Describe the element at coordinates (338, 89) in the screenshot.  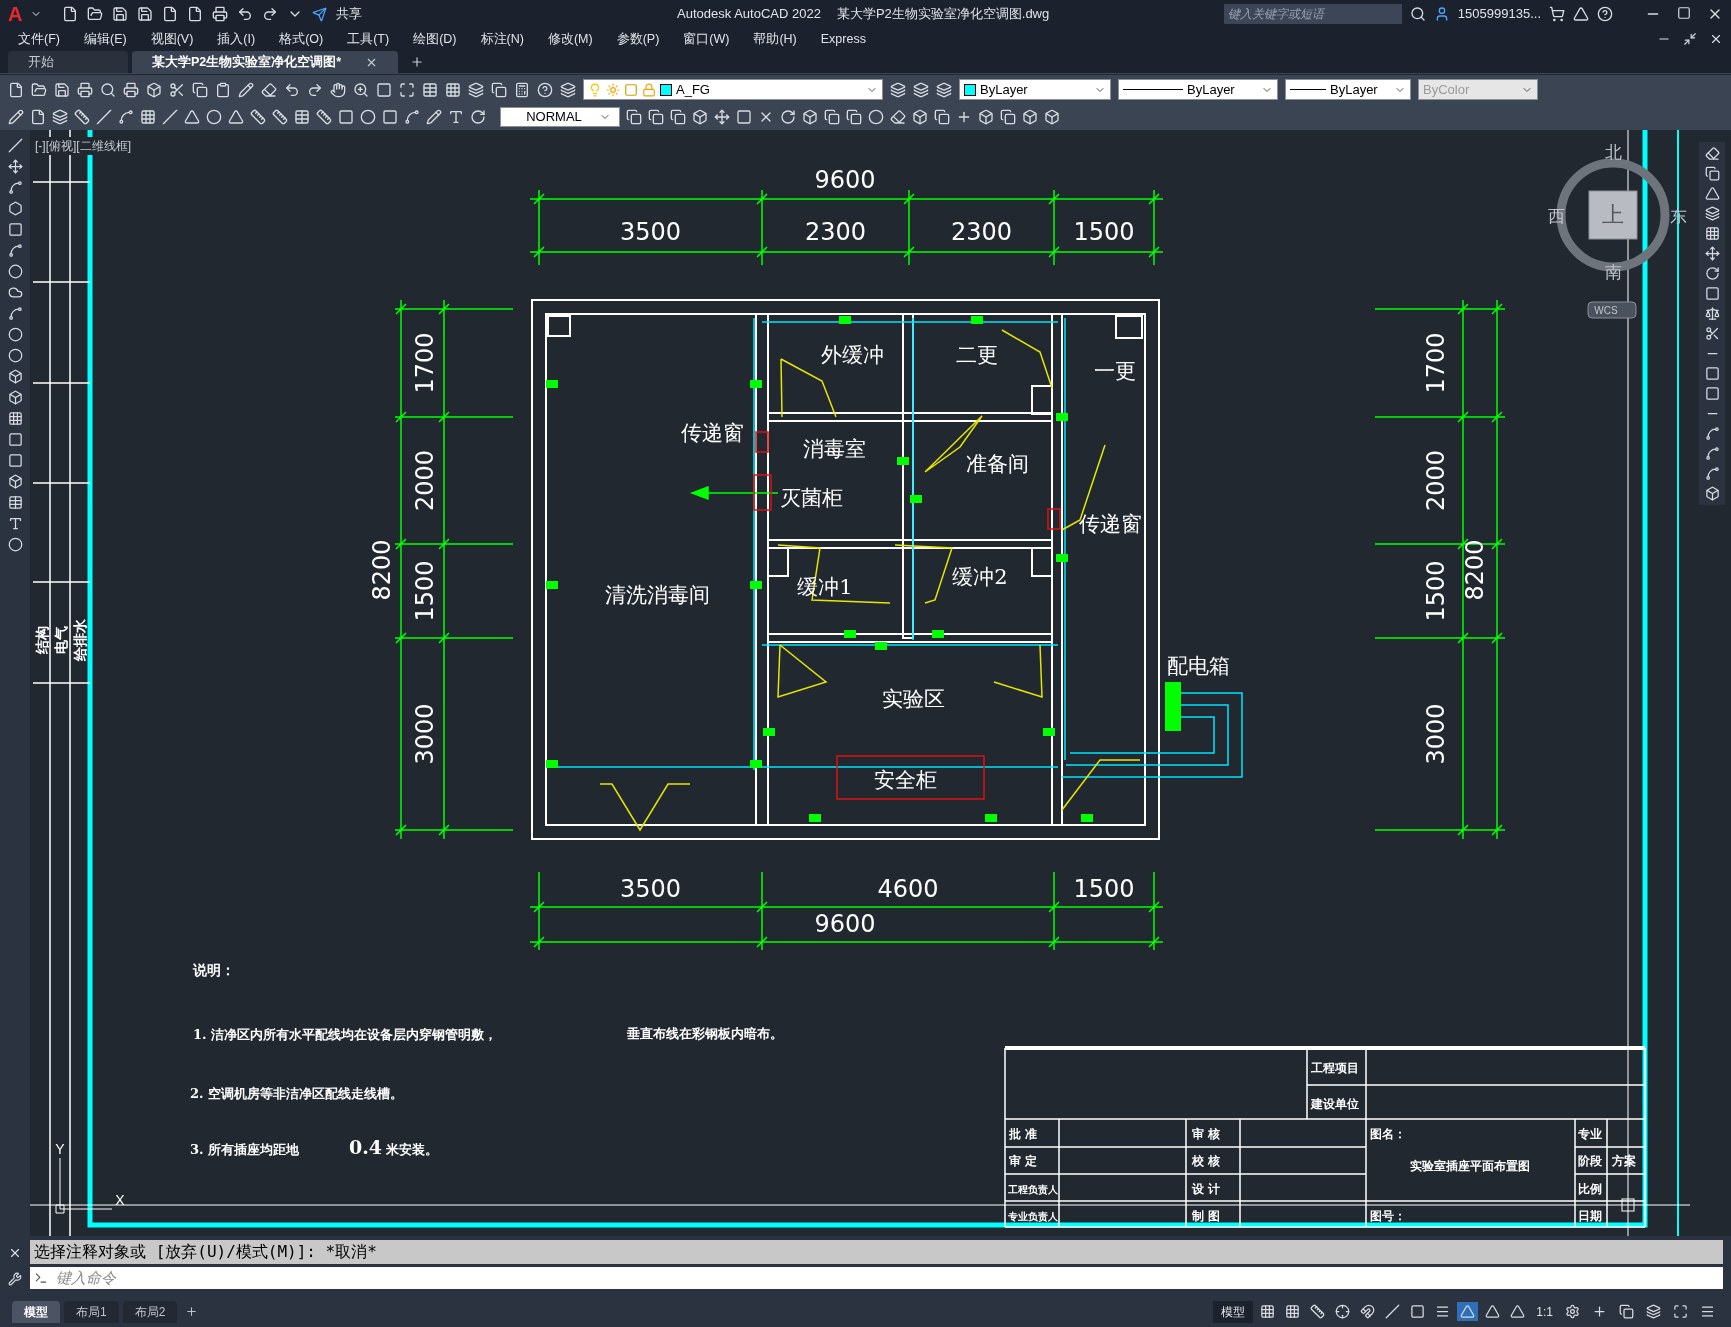
I see `pan-icon` at that location.